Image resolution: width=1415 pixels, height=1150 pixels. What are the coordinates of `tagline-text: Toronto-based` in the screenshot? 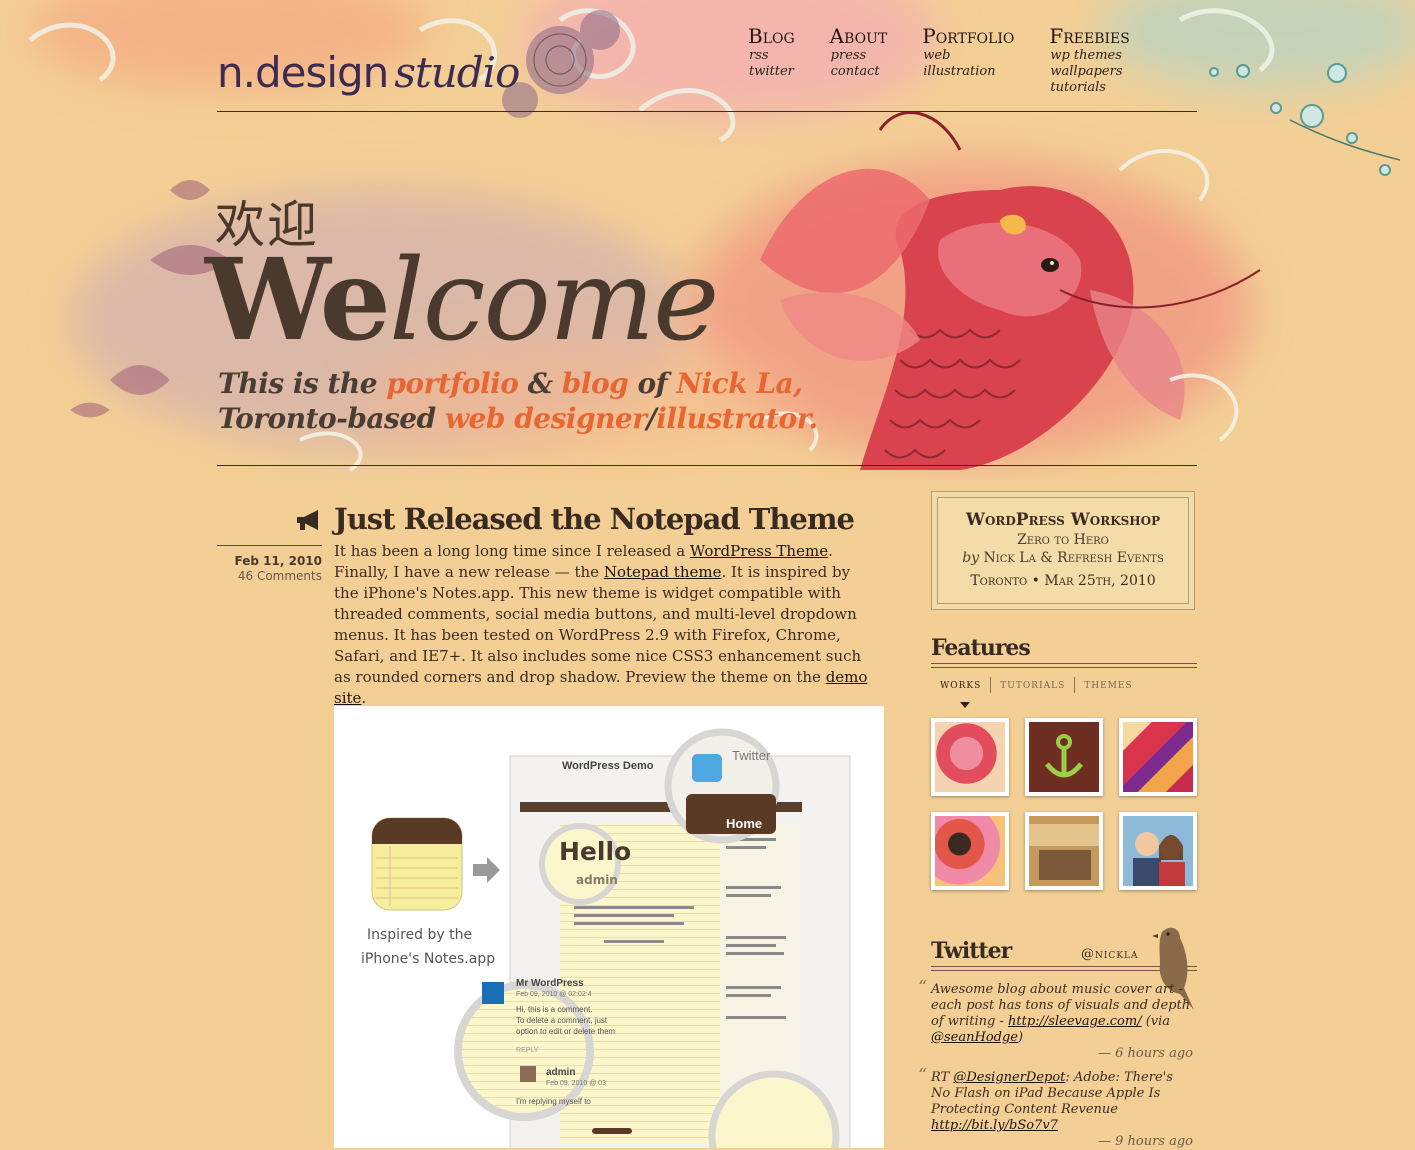 It's located at (331, 418).